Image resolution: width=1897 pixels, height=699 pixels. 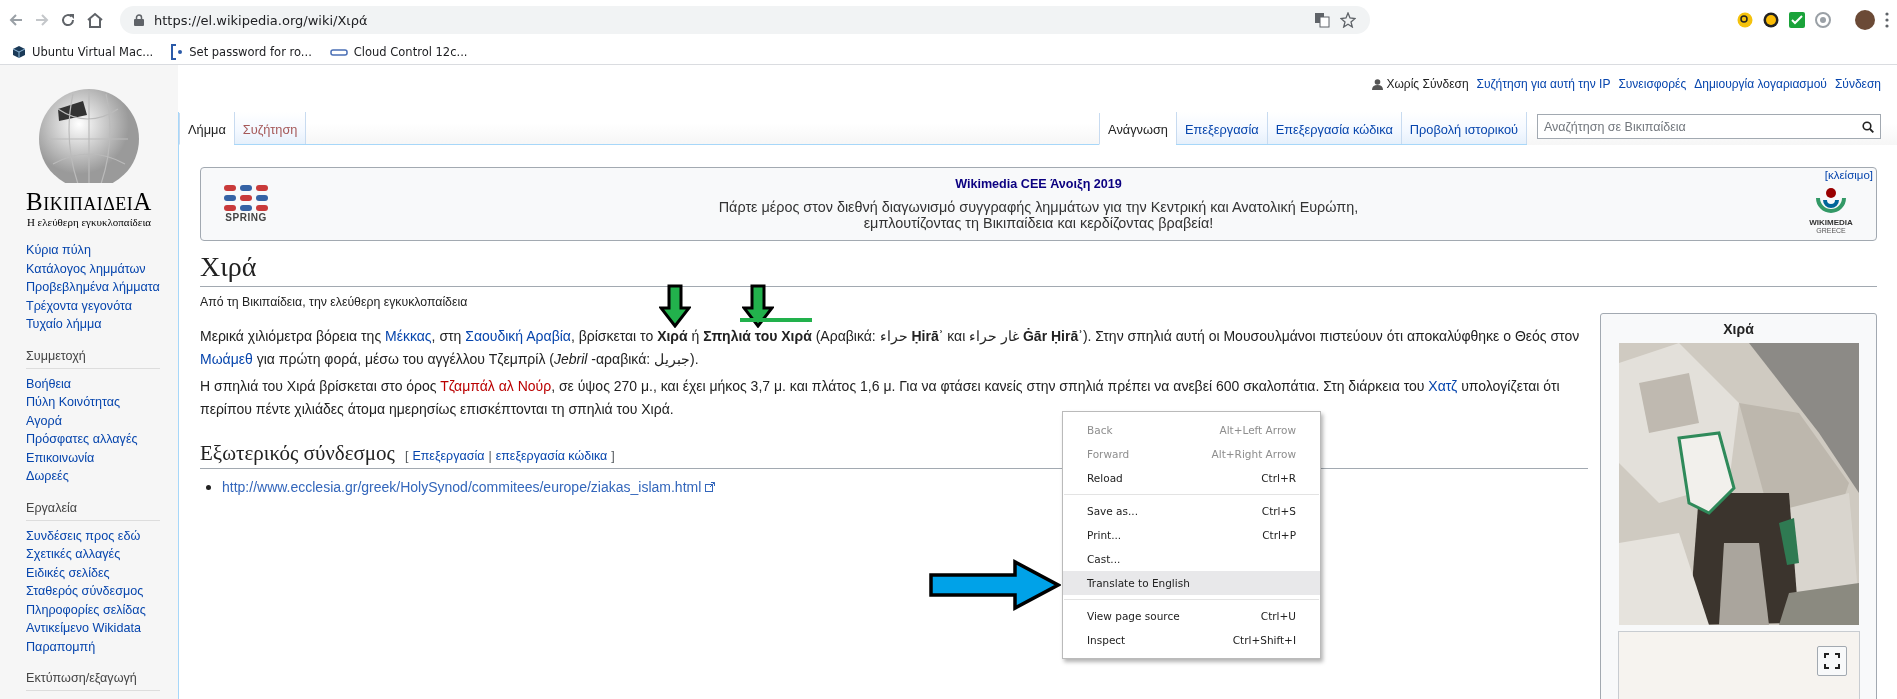 What do you see at coordinates (93, 609) in the screenshot?
I see `nav-link: Πληροφορίες σελίδας` at bounding box center [93, 609].